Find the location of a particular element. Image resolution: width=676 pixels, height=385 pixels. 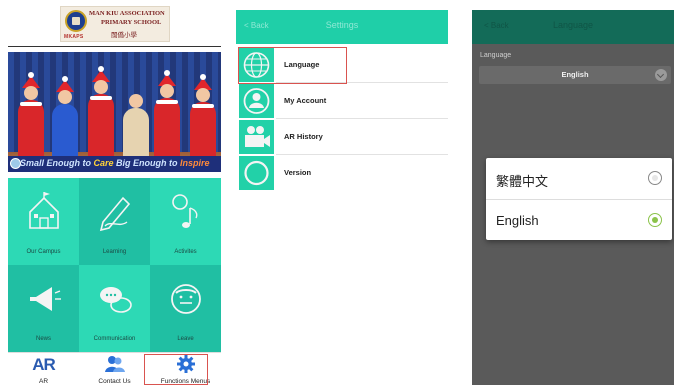

language-title: Language is located at coordinates (573, 25).